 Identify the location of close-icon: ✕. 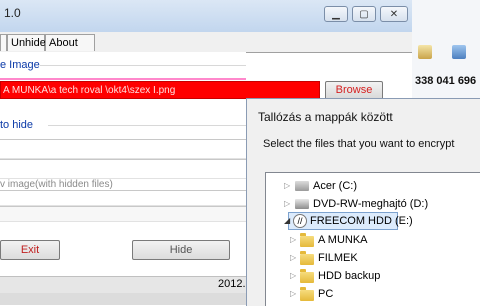
(394, 14).